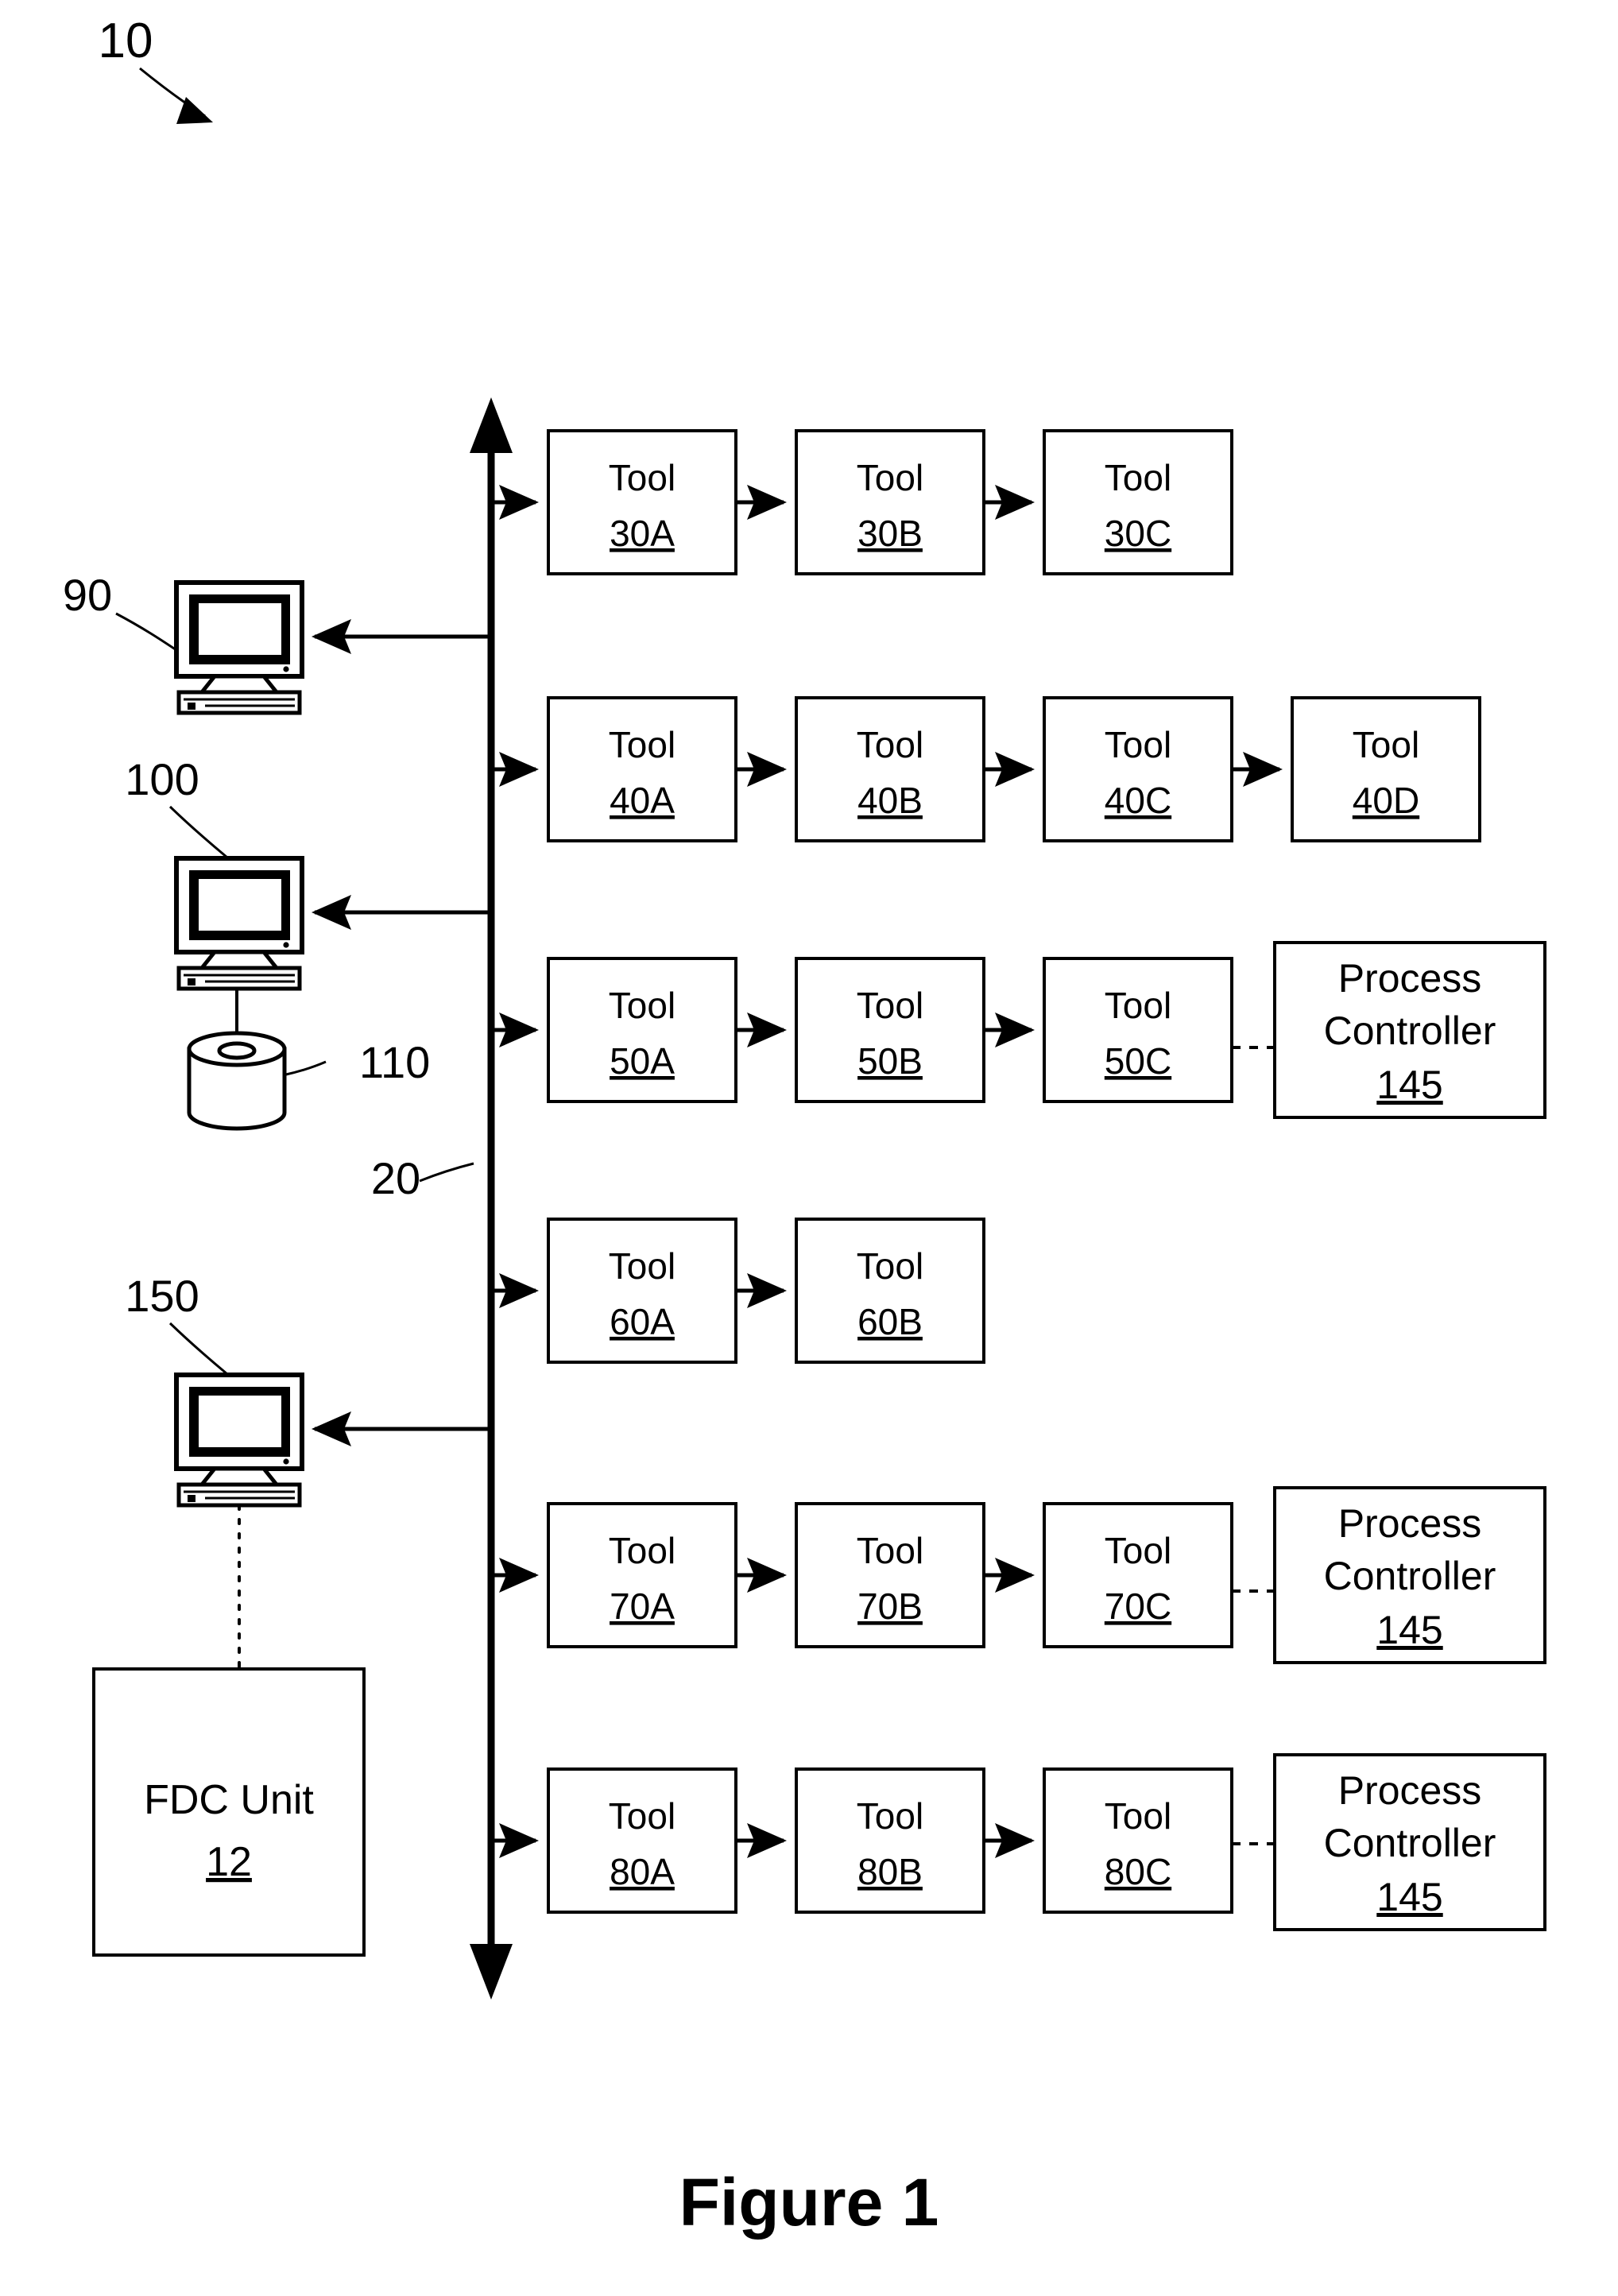 This screenshot has width=1618, height=2296. Describe the element at coordinates (1138, 533) in the screenshot. I see `tool-30c-ref: 30C` at that location.